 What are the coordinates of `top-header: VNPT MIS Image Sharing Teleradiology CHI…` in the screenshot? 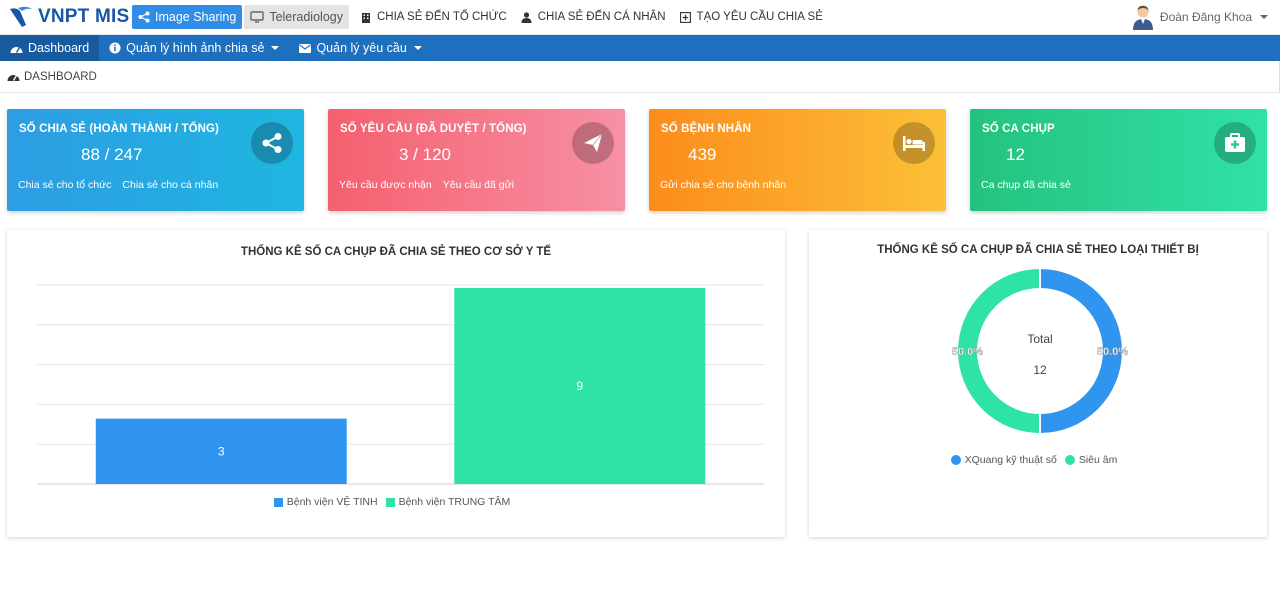 It's located at (640, 17).